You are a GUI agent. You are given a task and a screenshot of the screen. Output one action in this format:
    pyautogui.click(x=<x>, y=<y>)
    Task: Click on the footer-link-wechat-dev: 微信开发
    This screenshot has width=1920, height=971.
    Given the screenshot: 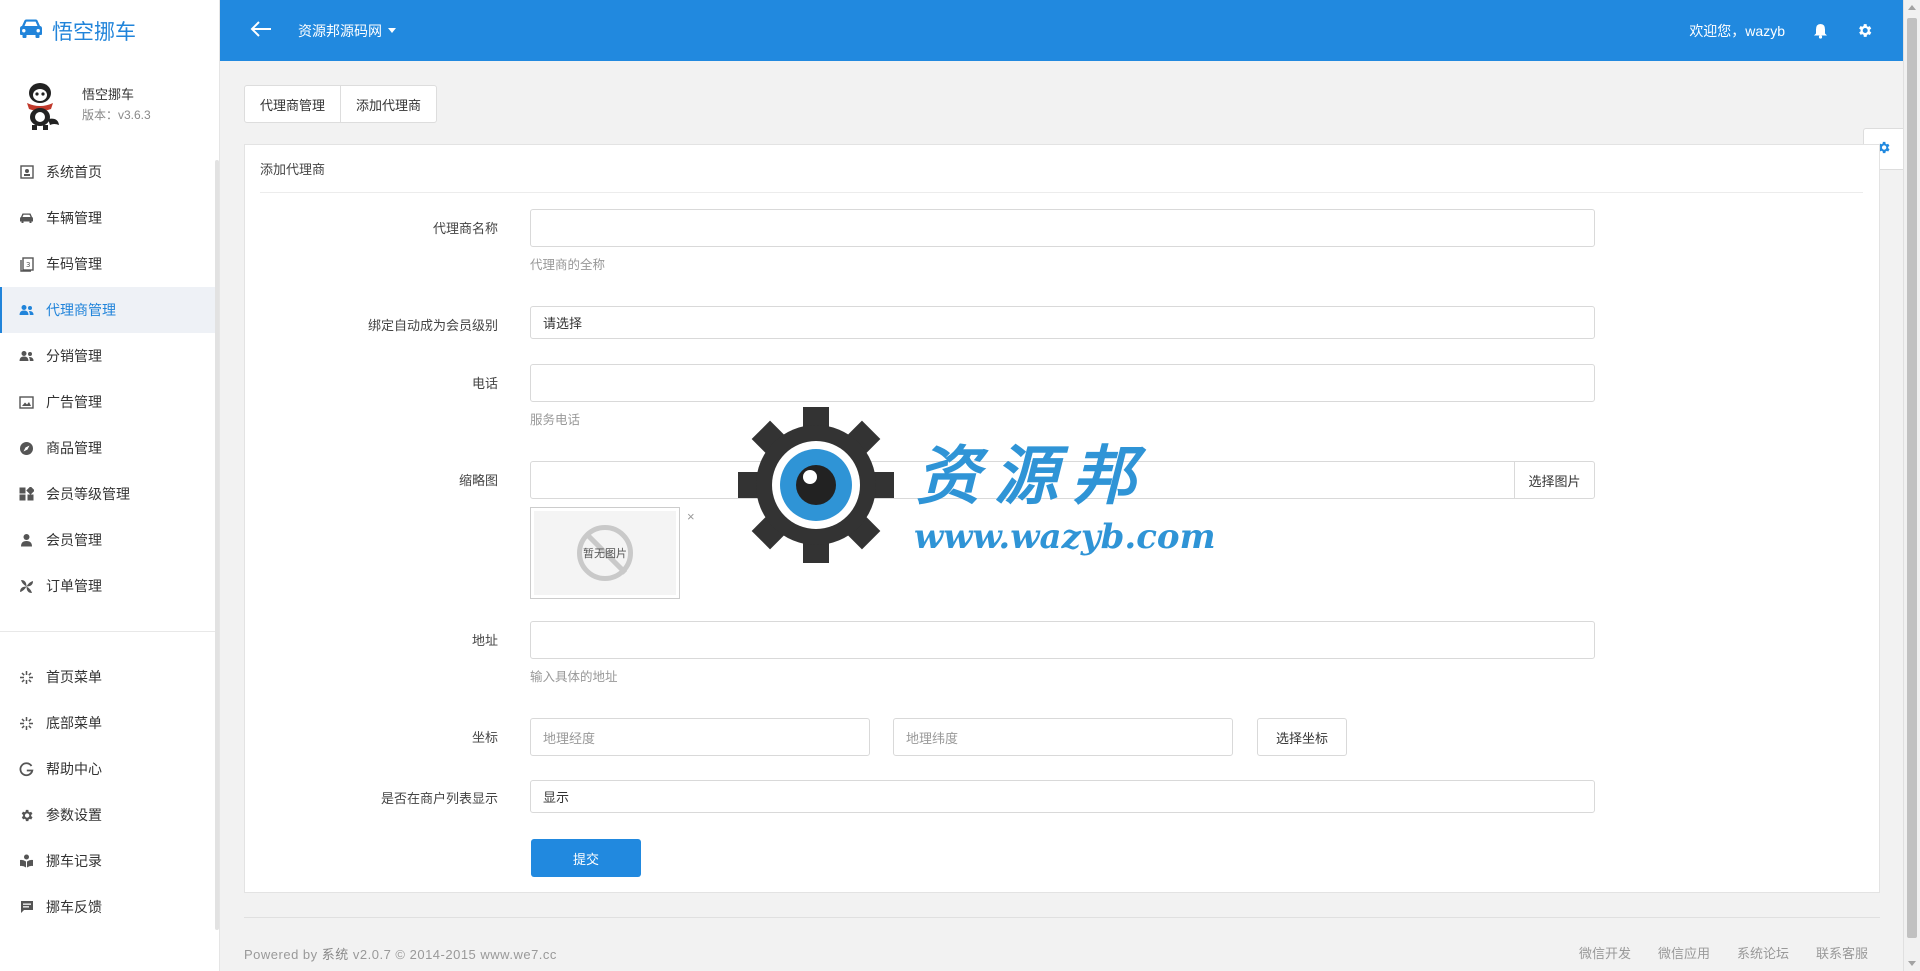 What is the action you would take?
    pyautogui.click(x=1605, y=952)
    